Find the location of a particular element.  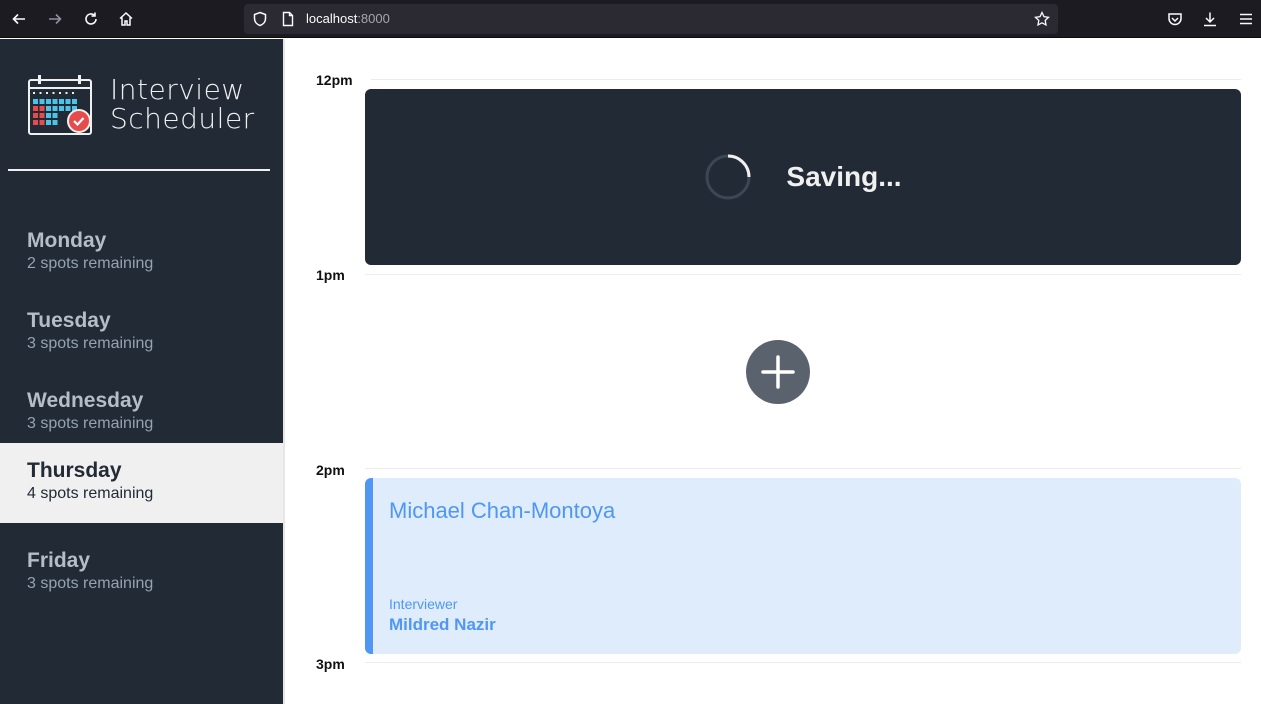

student-name: Michael Chan-Montoya is located at coordinates (502, 510).